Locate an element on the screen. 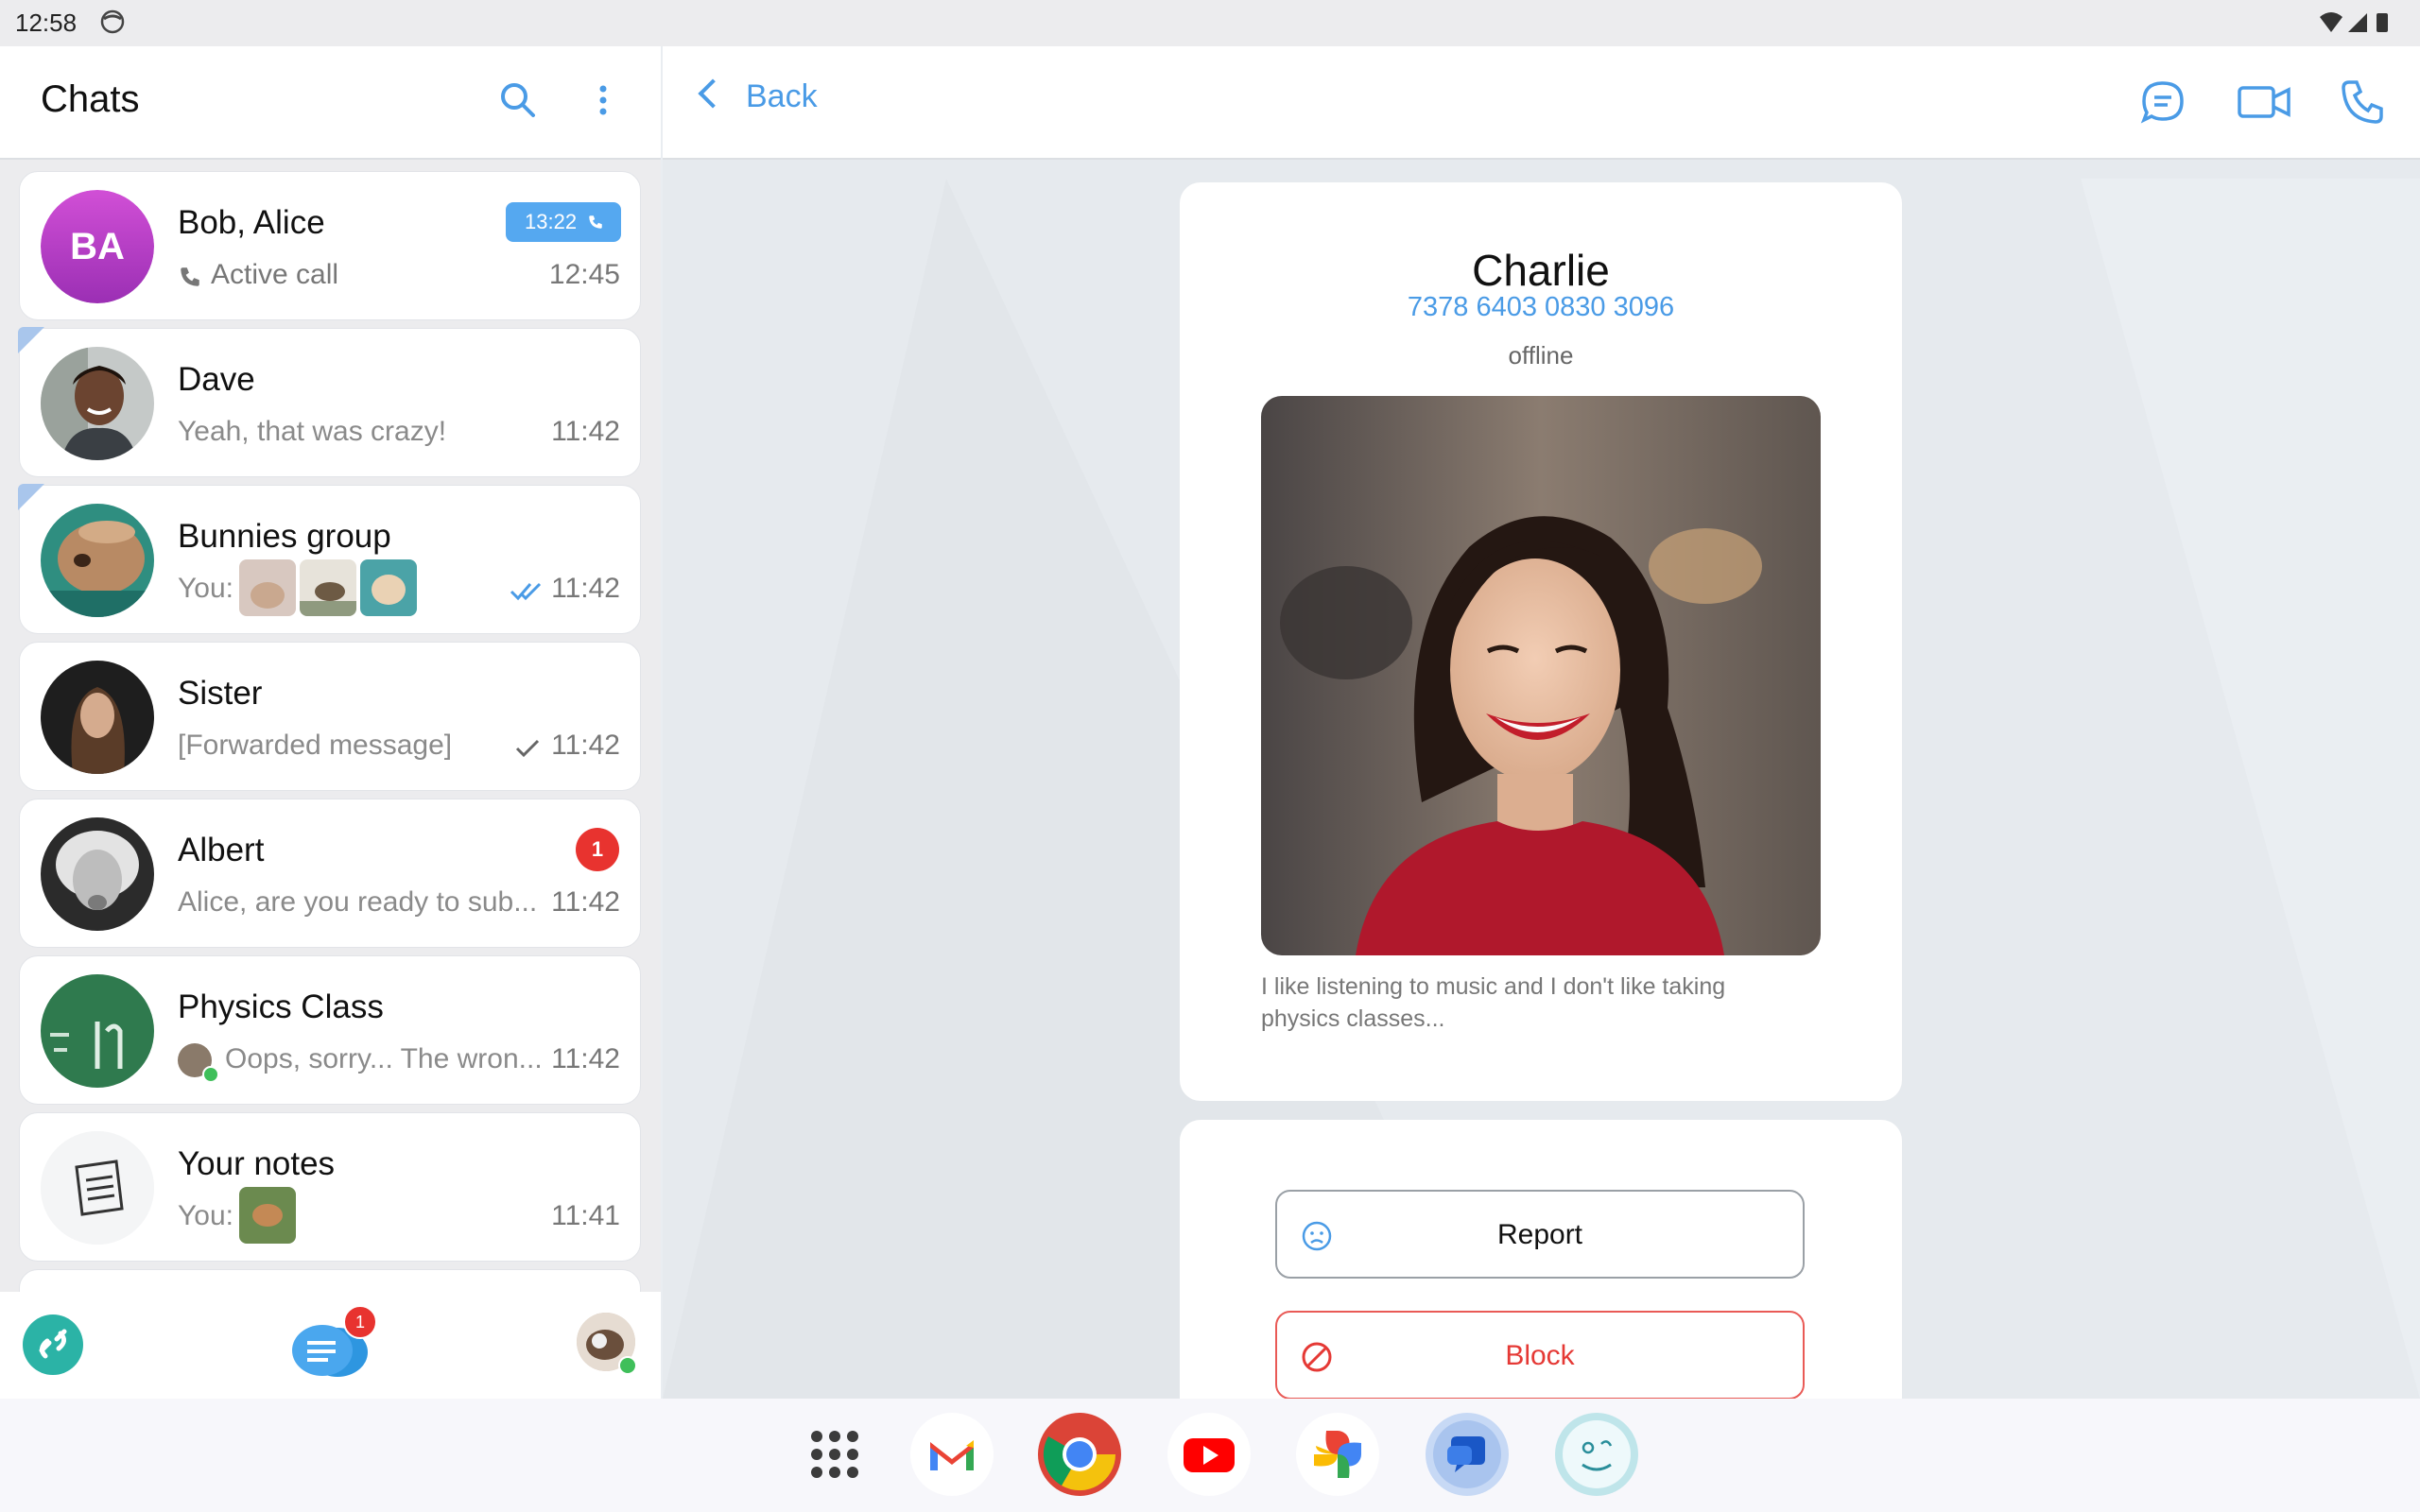  call-duration: 13:22 is located at coordinates (551, 221).